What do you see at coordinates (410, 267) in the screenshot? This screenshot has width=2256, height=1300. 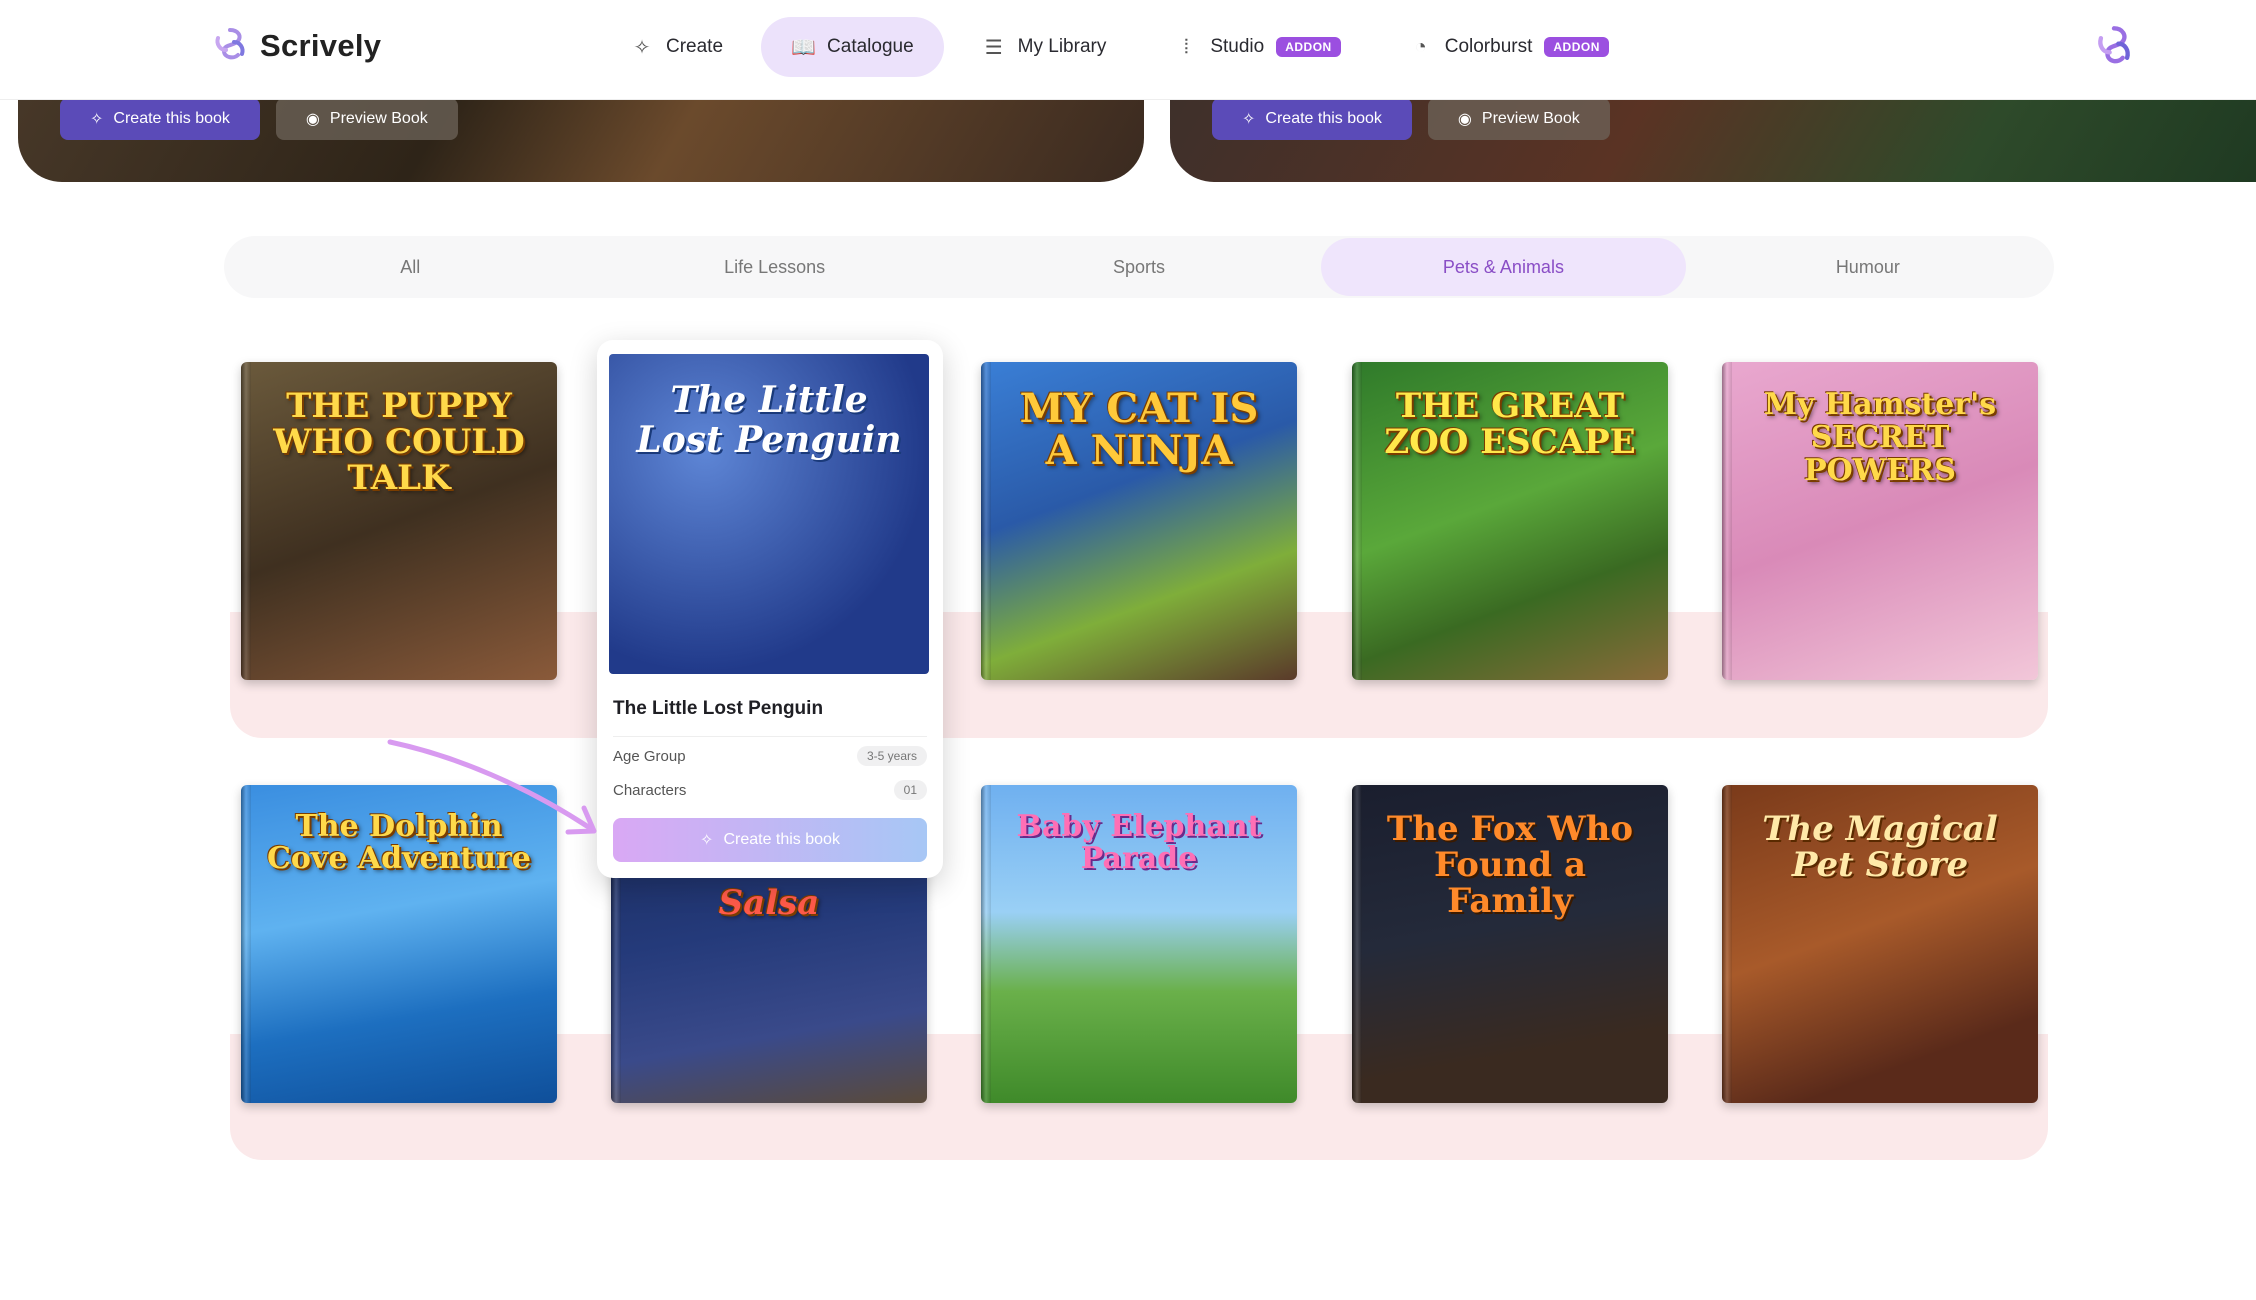 I see `tab-all: All` at bounding box center [410, 267].